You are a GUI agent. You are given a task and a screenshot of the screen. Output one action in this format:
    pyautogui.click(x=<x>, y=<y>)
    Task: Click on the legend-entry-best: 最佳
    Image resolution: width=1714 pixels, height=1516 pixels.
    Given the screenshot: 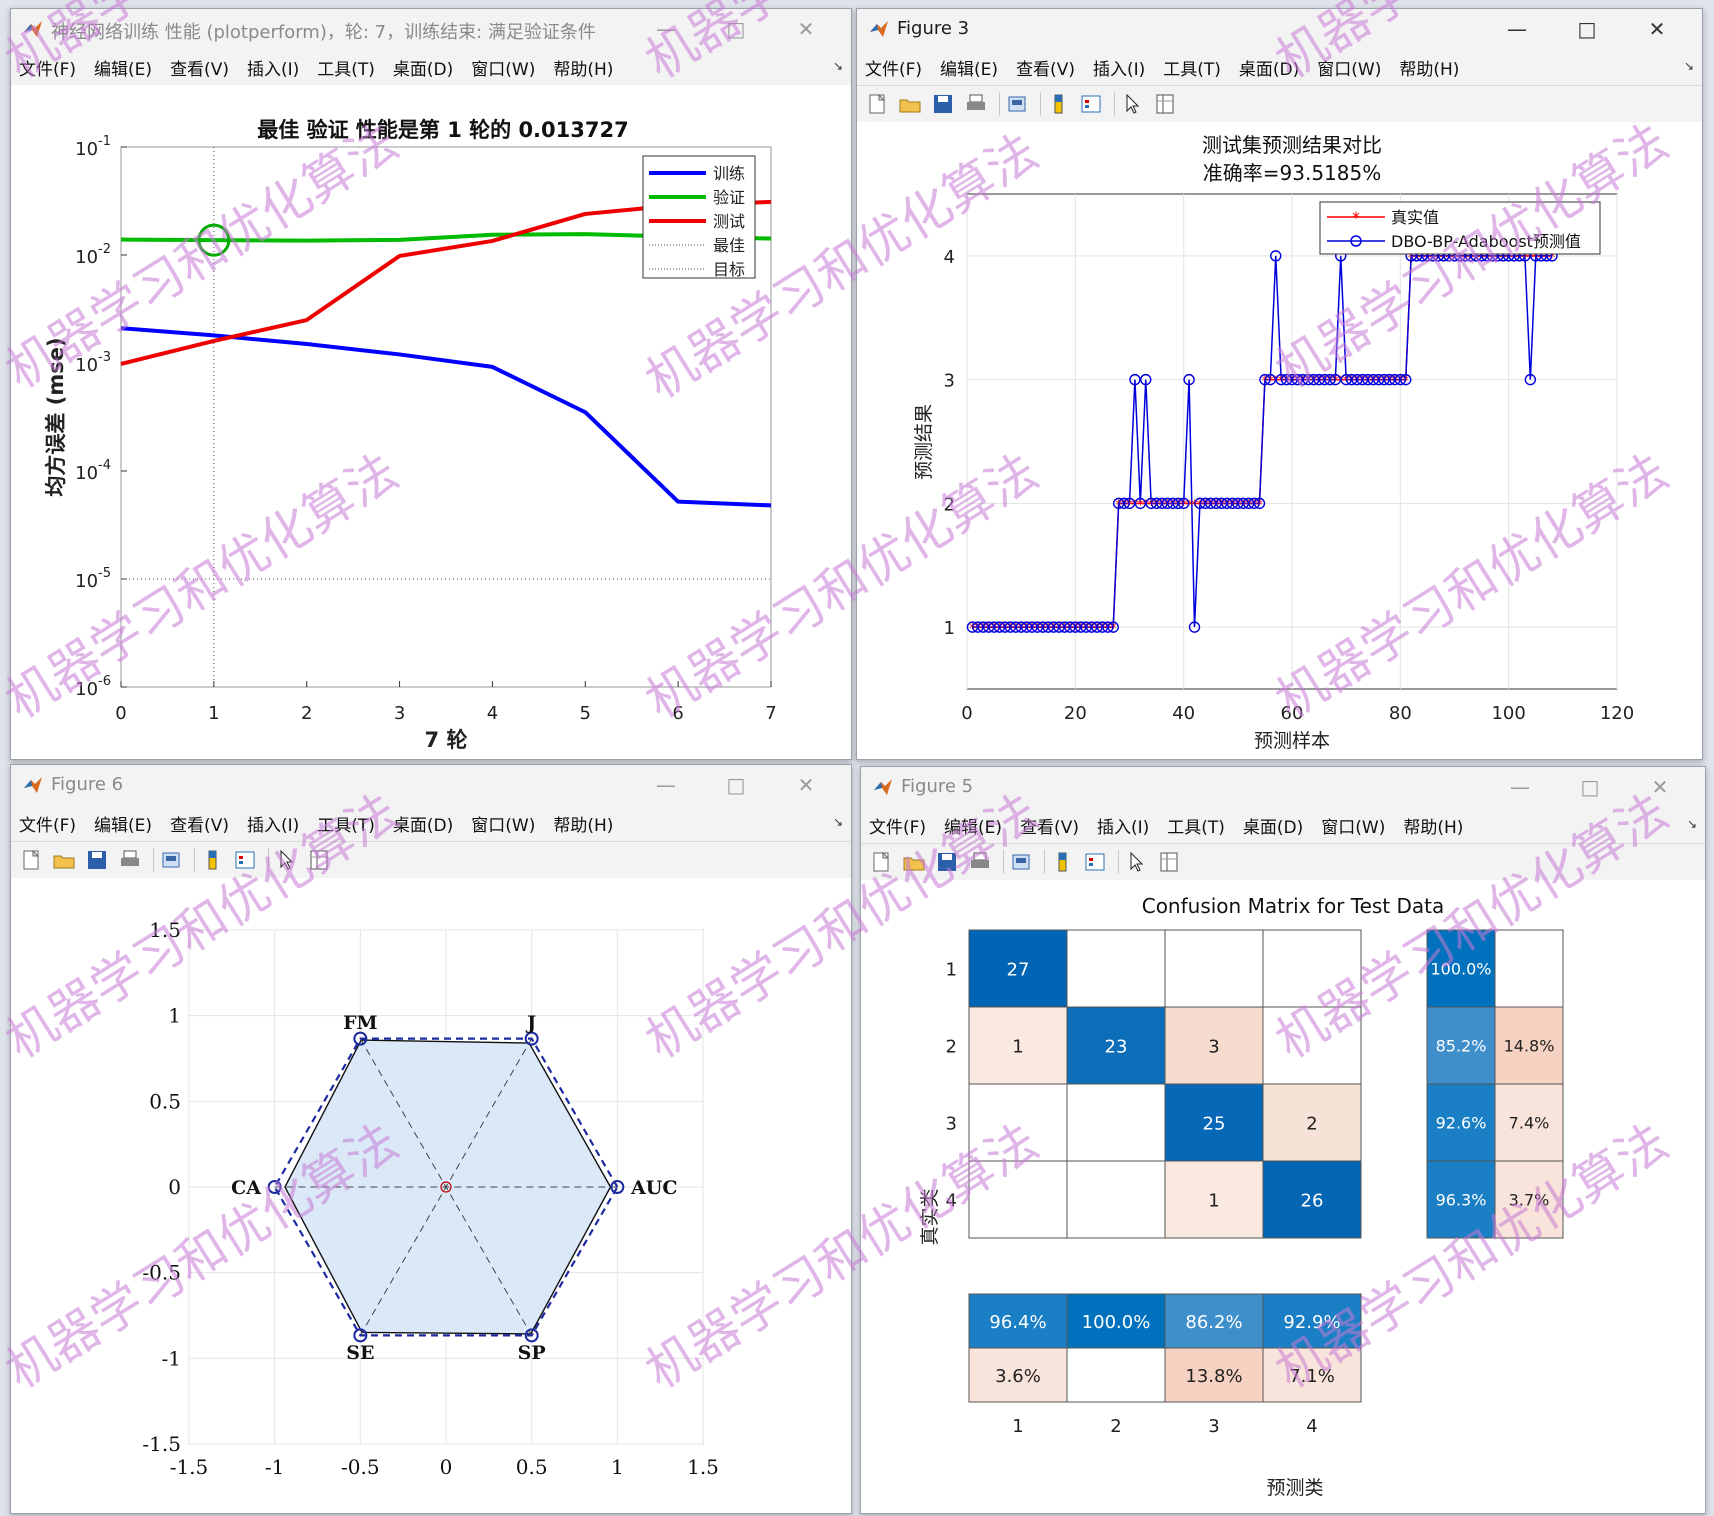 What is the action you would take?
    pyautogui.click(x=729, y=245)
    